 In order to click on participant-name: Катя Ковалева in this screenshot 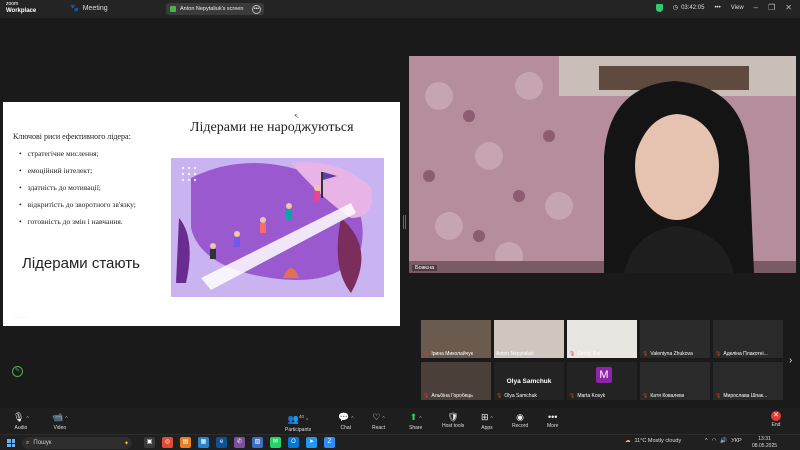, I will do `click(667, 396)`.